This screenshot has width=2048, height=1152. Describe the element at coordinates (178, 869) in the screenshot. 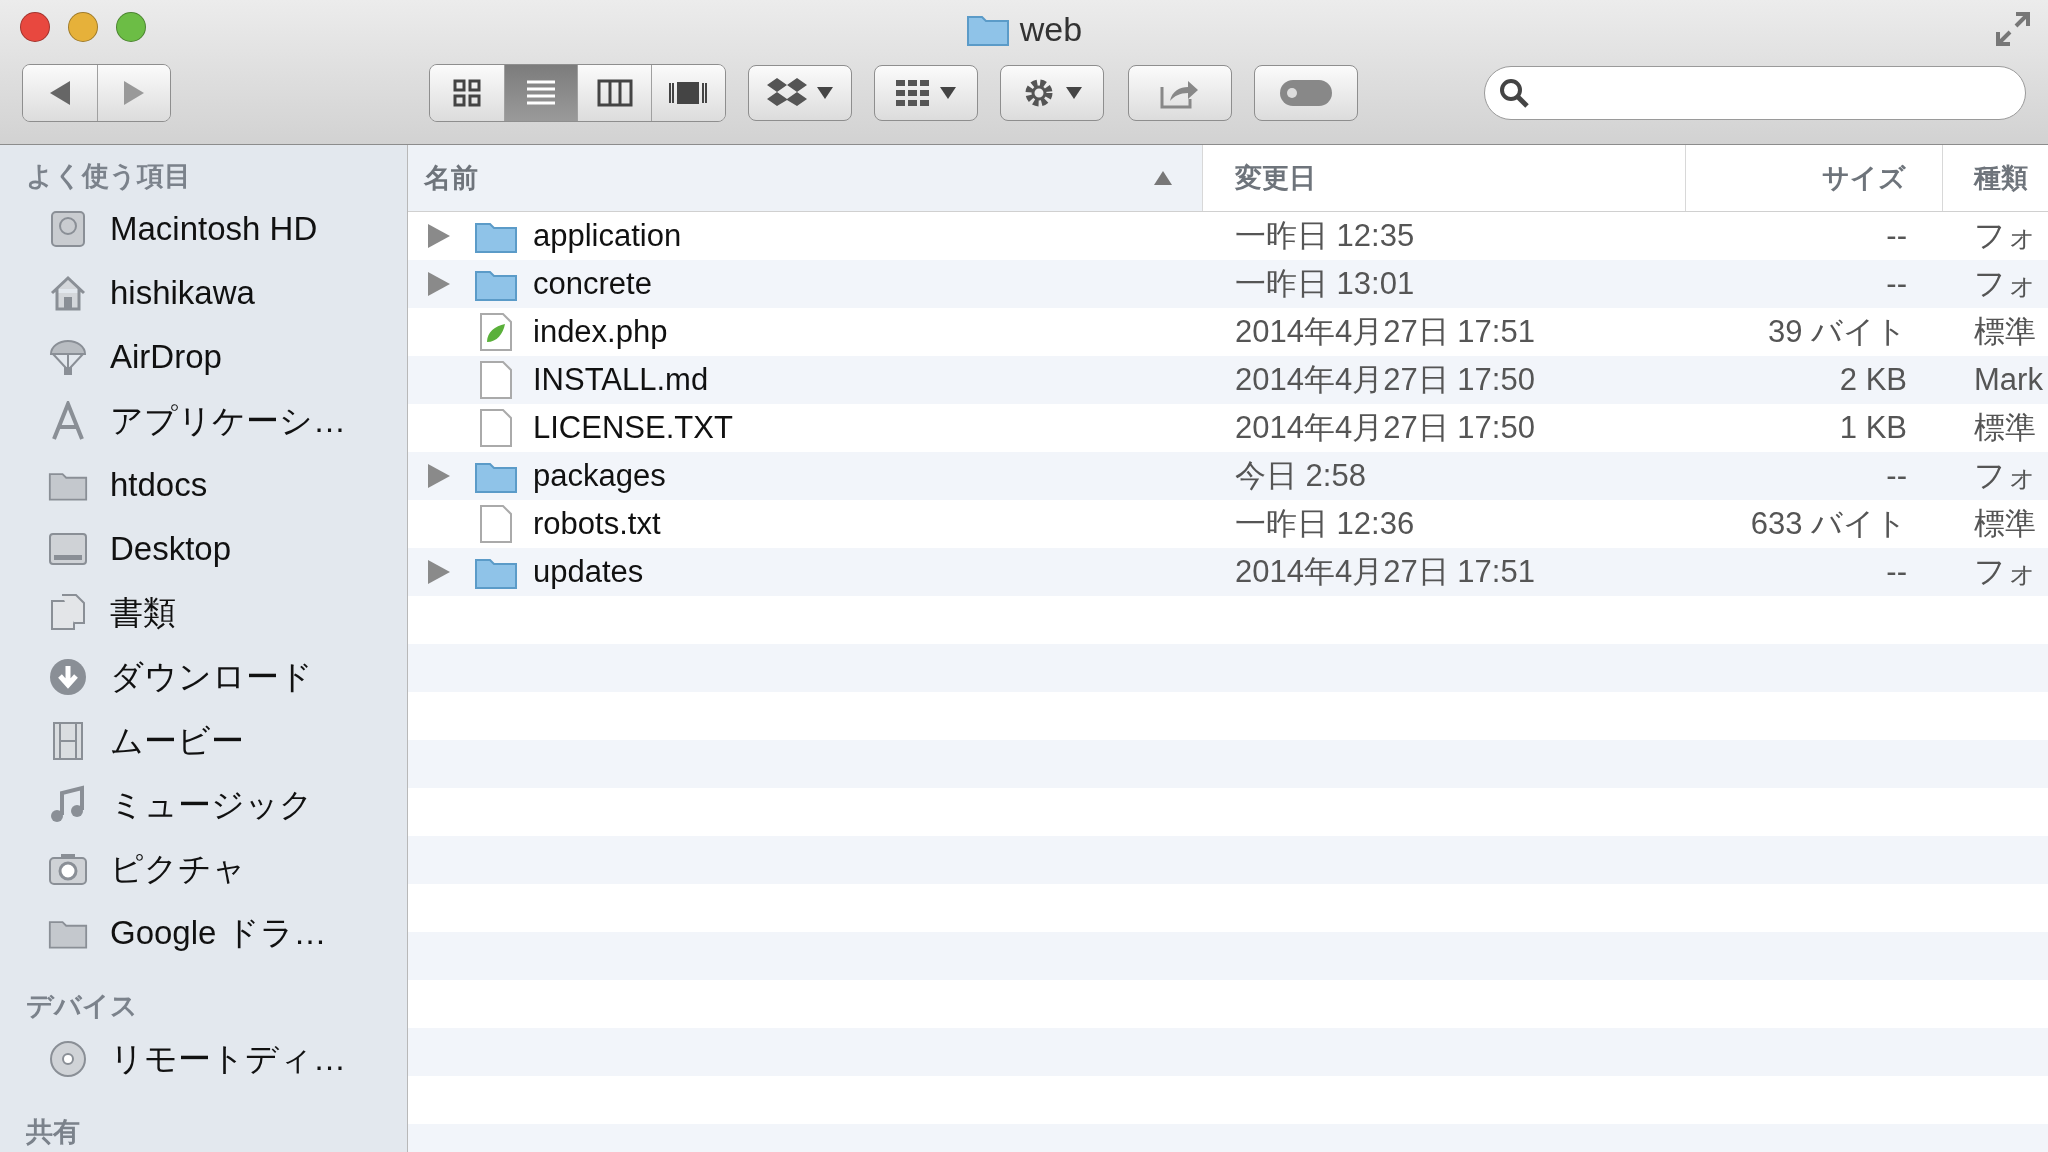

I see `sidebar-item: ピクチャ` at that location.